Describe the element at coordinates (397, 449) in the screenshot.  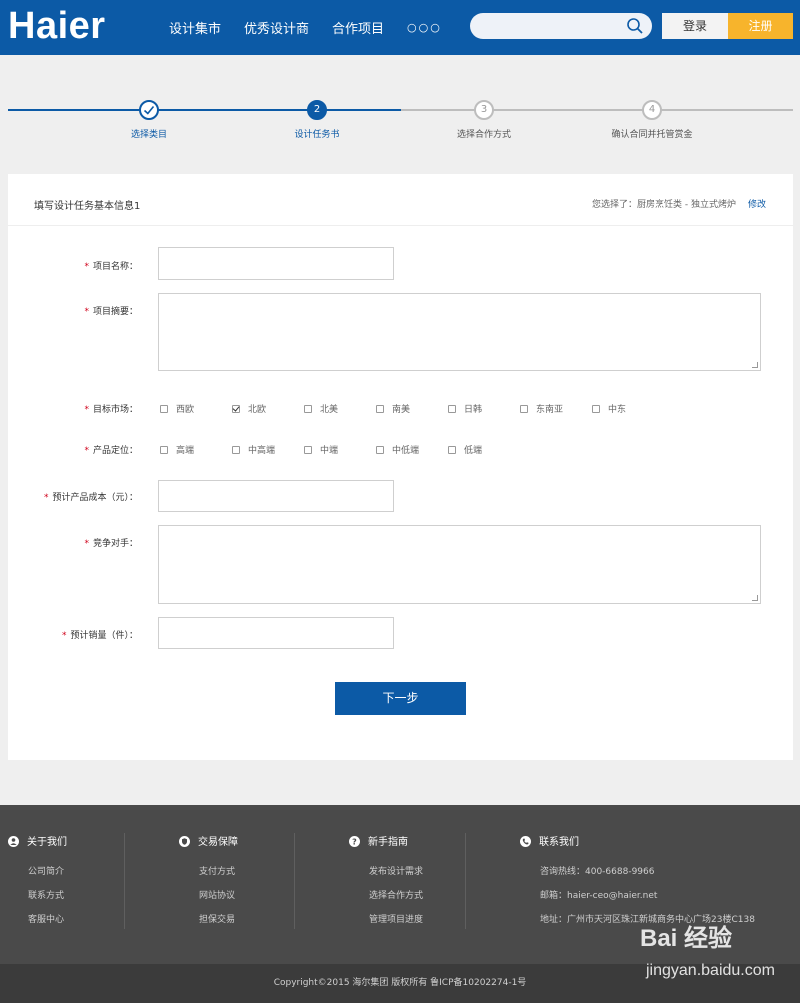
I see `position-option: 中低端` at that location.